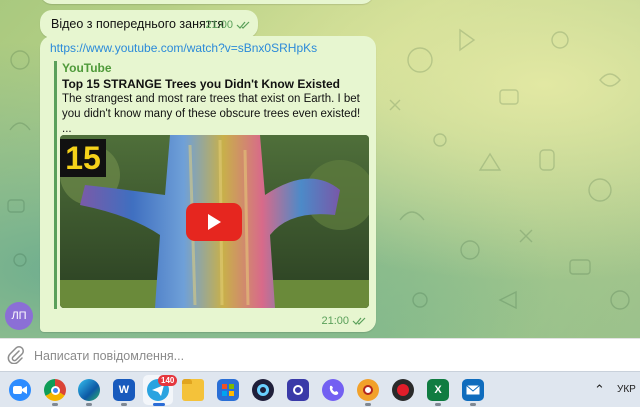 The height and width of the screenshot is (407, 640). Describe the element at coordinates (168, 380) in the screenshot. I see `telegram-unread-badge: 140` at that location.